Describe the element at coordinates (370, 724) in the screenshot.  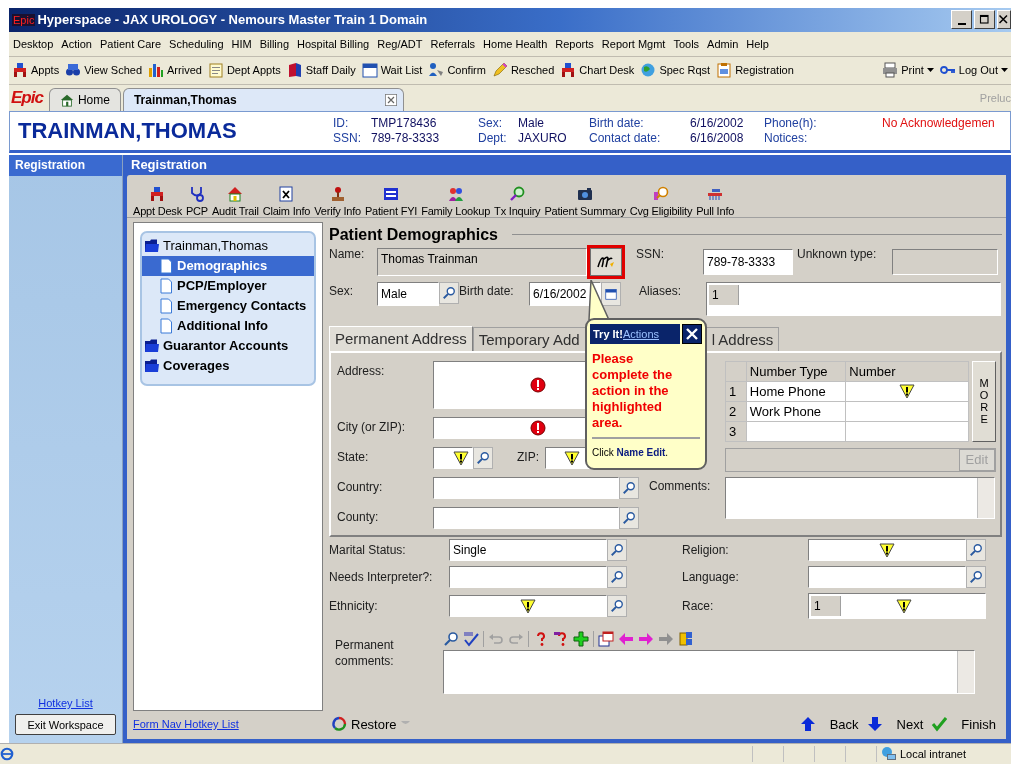
I see `restore-button: Restore` at that location.